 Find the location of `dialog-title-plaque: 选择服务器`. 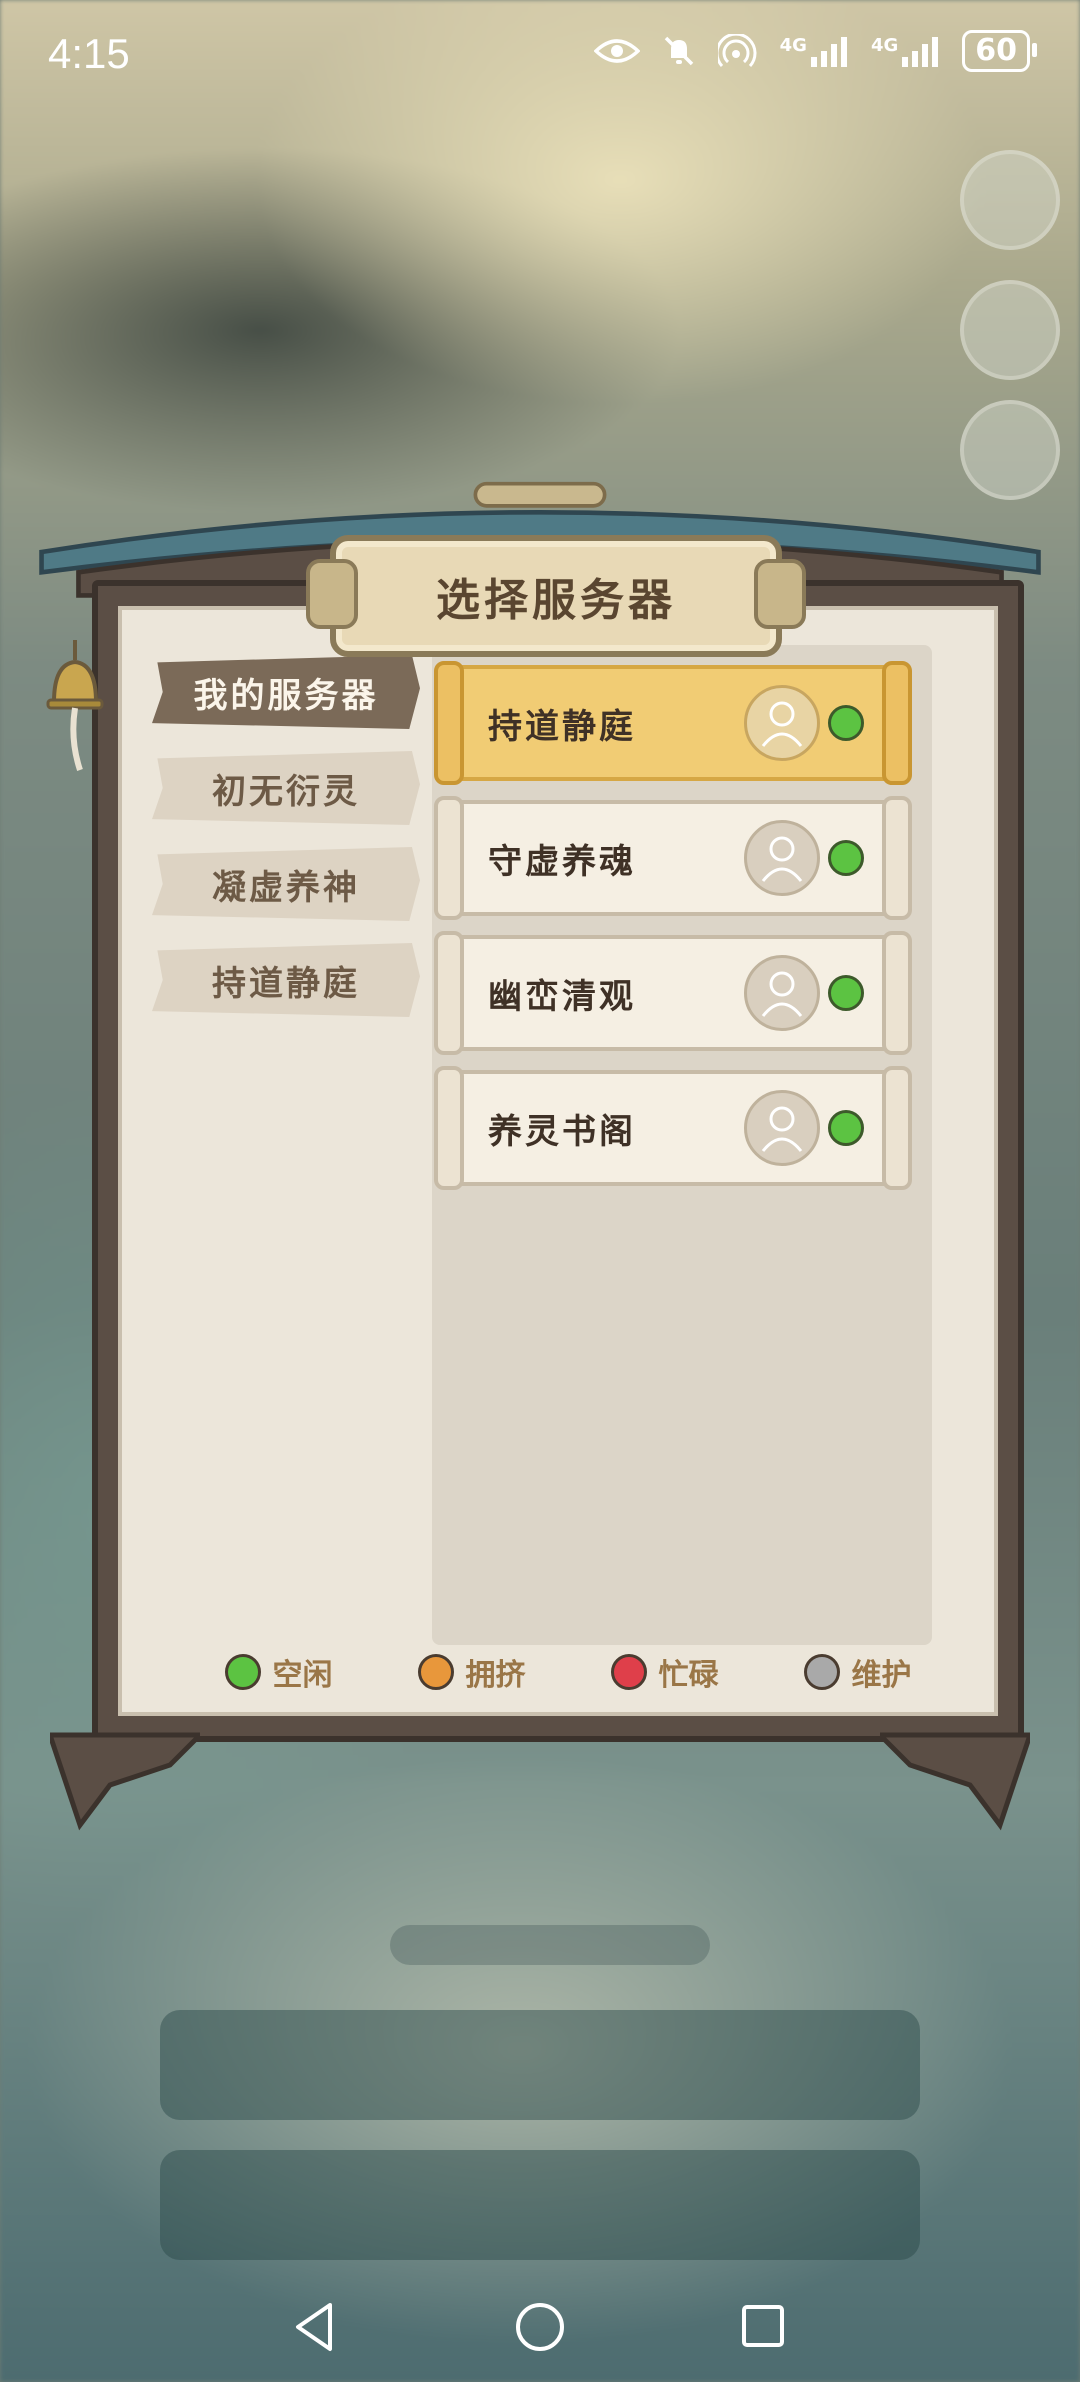

dialog-title-plaque: 选择服务器 is located at coordinates (556, 596).